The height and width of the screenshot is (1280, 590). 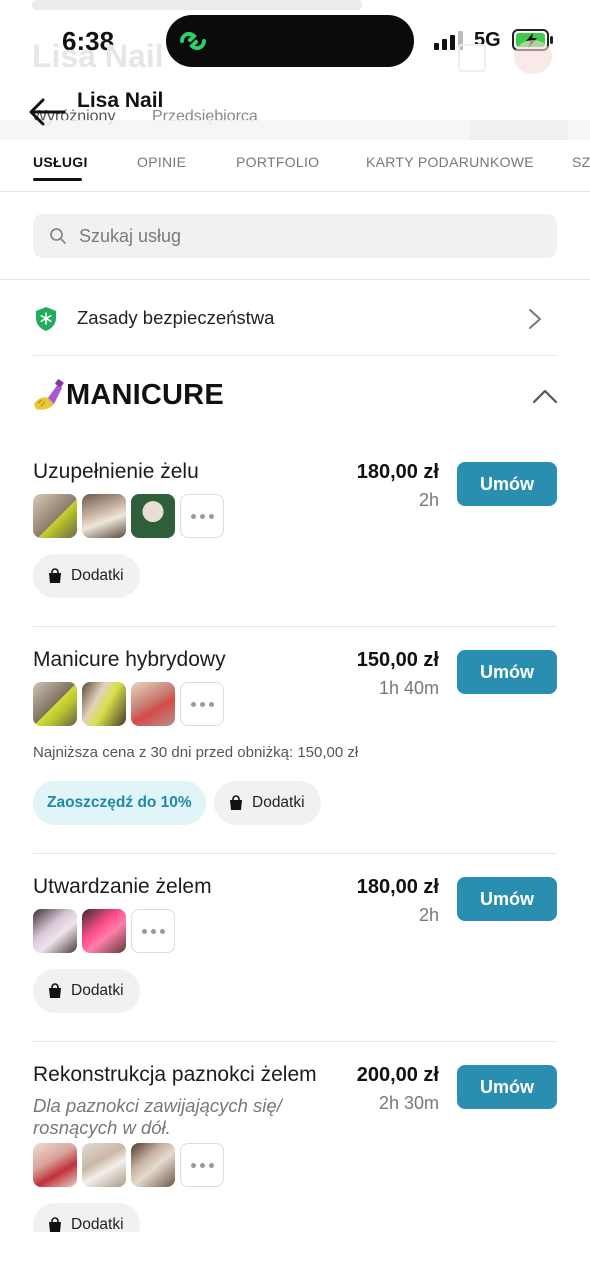 What do you see at coordinates (49, 394) in the screenshot?
I see `nail-polish-icon` at bounding box center [49, 394].